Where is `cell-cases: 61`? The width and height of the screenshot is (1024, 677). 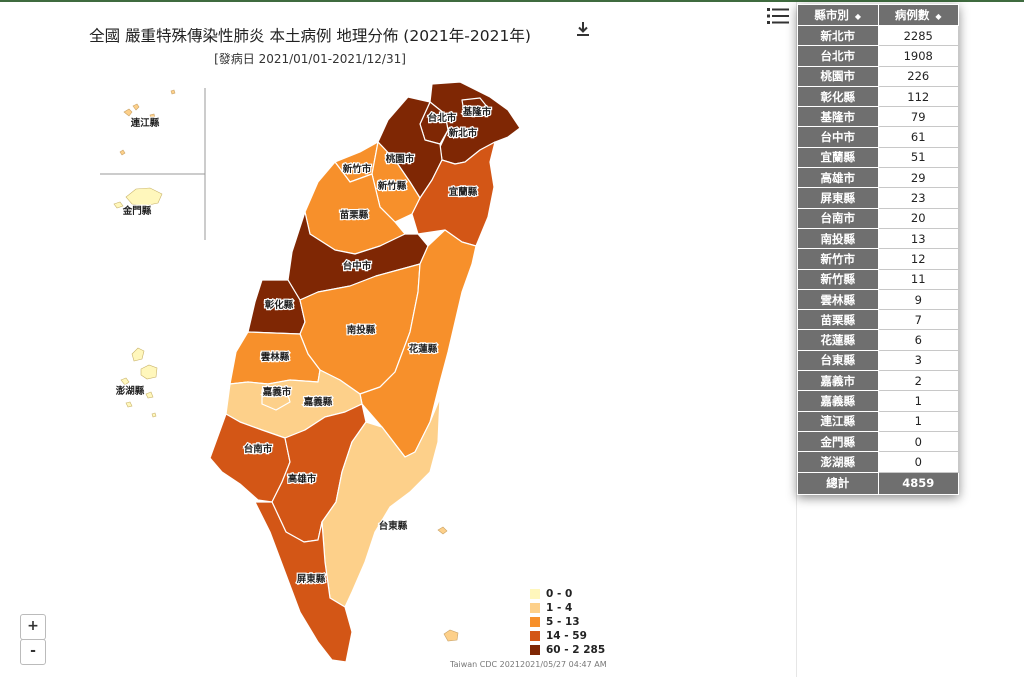 cell-cases: 61 is located at coordinates (918, 137).